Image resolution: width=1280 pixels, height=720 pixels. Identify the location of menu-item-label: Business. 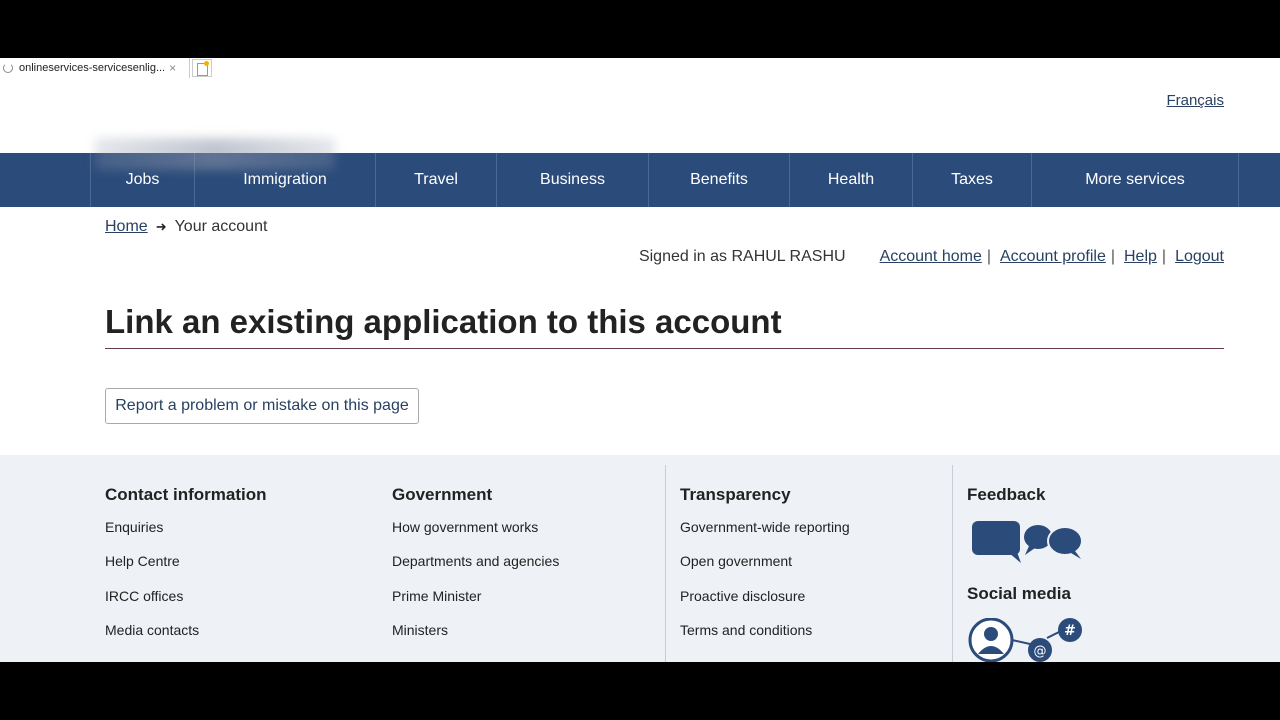
(572, 179).